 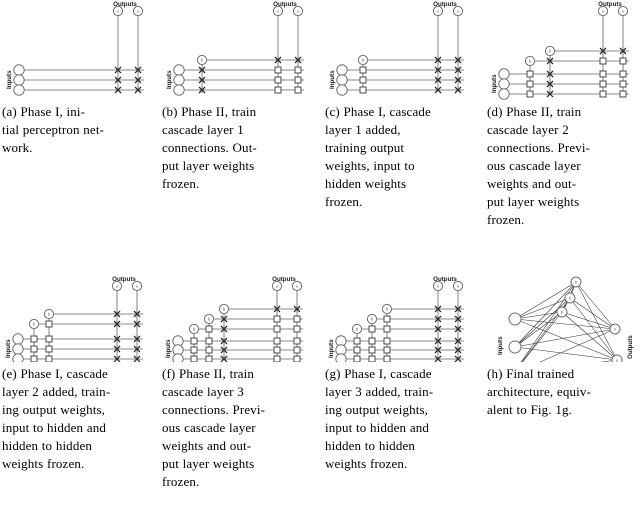 What do you see at coordinates (534, 165) in the screenshot?
I see `caption-d-line-3: ous cascade layer` at bounding box center [534, 165].